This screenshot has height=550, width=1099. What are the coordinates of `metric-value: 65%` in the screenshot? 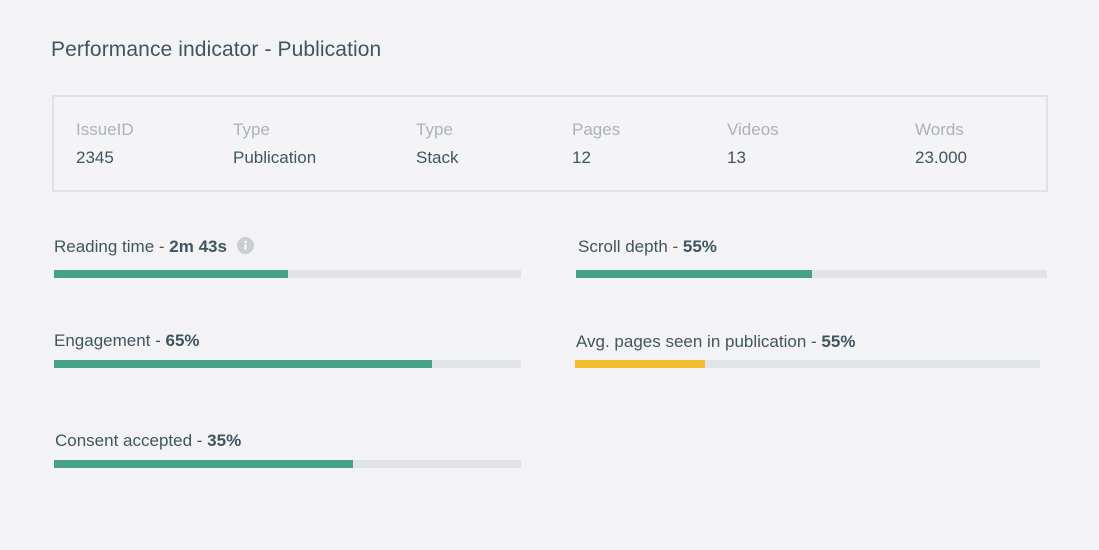 It's located at (182, 340).